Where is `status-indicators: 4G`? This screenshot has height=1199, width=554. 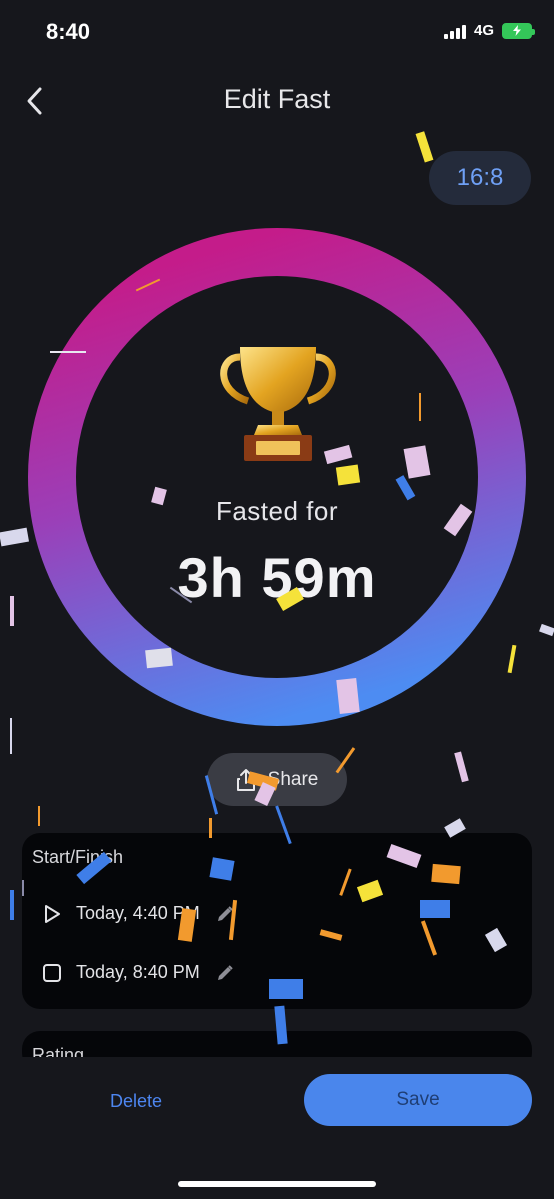 status-indicators: 4G is located at coordinates (489, 30).